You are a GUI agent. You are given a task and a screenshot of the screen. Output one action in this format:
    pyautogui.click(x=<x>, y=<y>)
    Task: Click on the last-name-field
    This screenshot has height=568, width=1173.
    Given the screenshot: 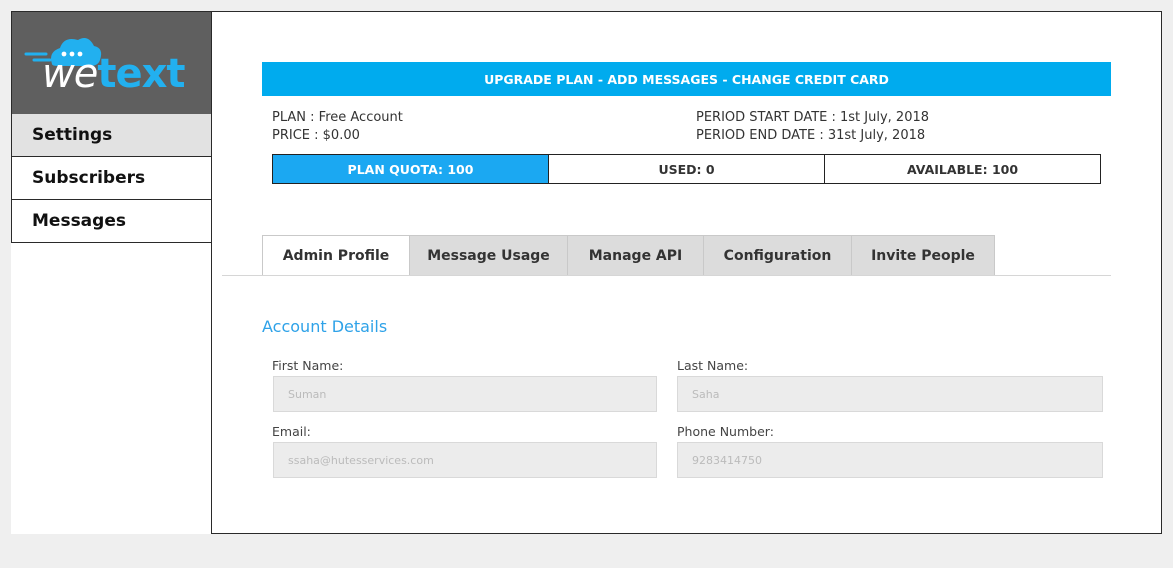 What is the action you would take?
    pyautogui.click(x=890, y=394)
    